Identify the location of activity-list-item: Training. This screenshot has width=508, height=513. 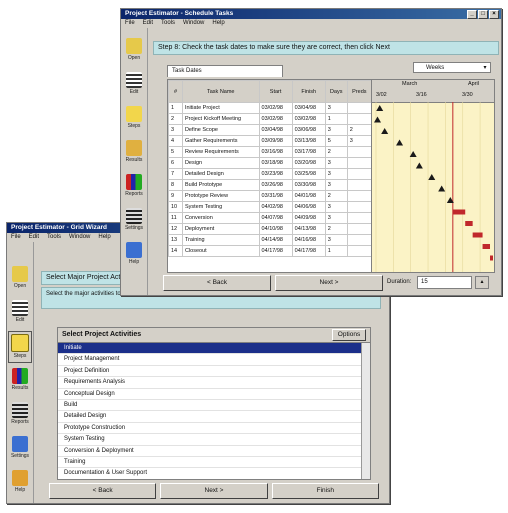
(214, 463).